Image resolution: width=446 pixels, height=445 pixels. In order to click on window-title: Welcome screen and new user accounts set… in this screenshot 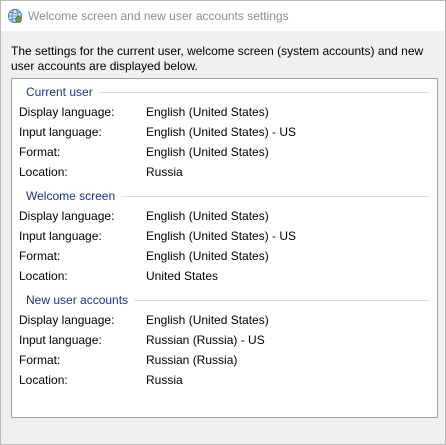, I will do `click(158, 16)`.